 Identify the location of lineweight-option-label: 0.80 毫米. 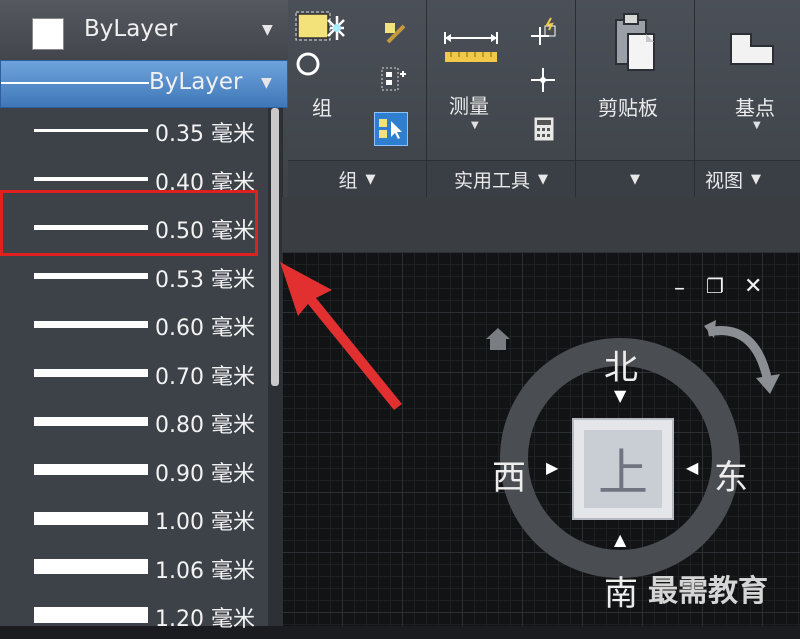
(205, 425).